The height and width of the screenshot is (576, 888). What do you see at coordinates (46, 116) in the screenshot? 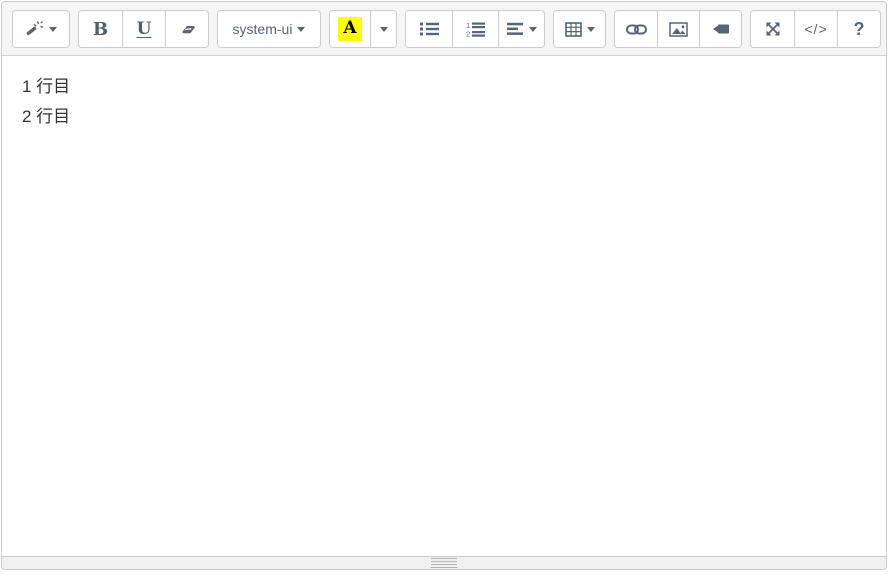
I see `text-line-2: 2 行目` at bounding box center [46, 116].